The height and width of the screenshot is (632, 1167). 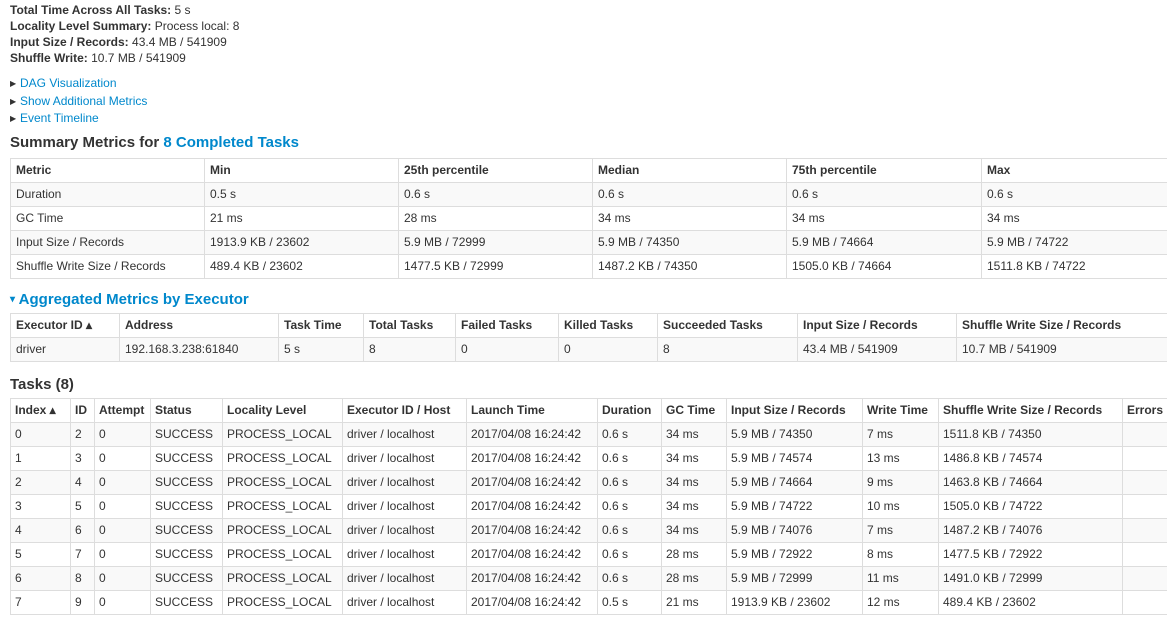 What do you see at coordinates (794, 530) in the screenshot?
I see `cell-input-size-records: 5.9 MB / 74076` at bounding box center [794, 530].